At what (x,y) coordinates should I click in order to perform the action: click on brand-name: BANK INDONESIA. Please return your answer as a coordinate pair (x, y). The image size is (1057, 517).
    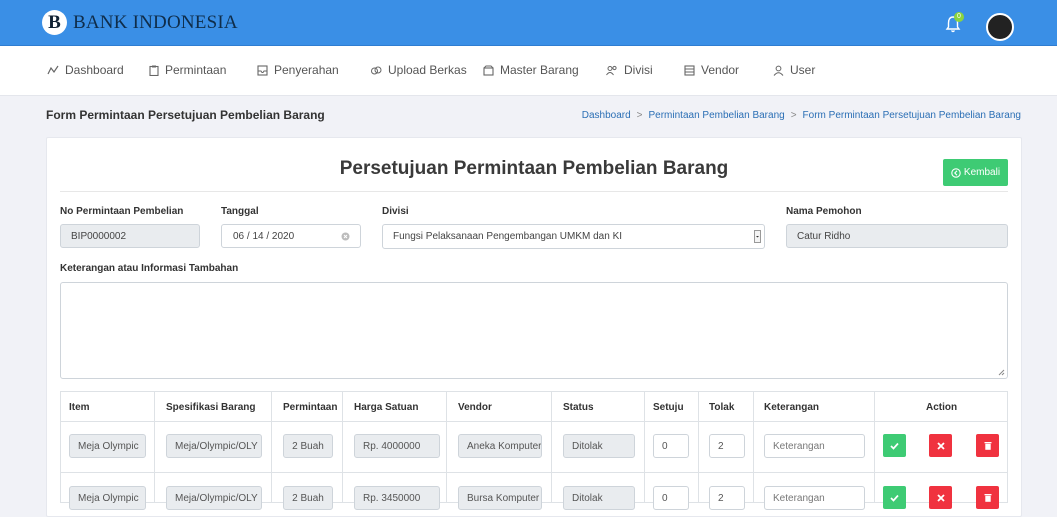
    Looking at the image, I should click on (155, 22).